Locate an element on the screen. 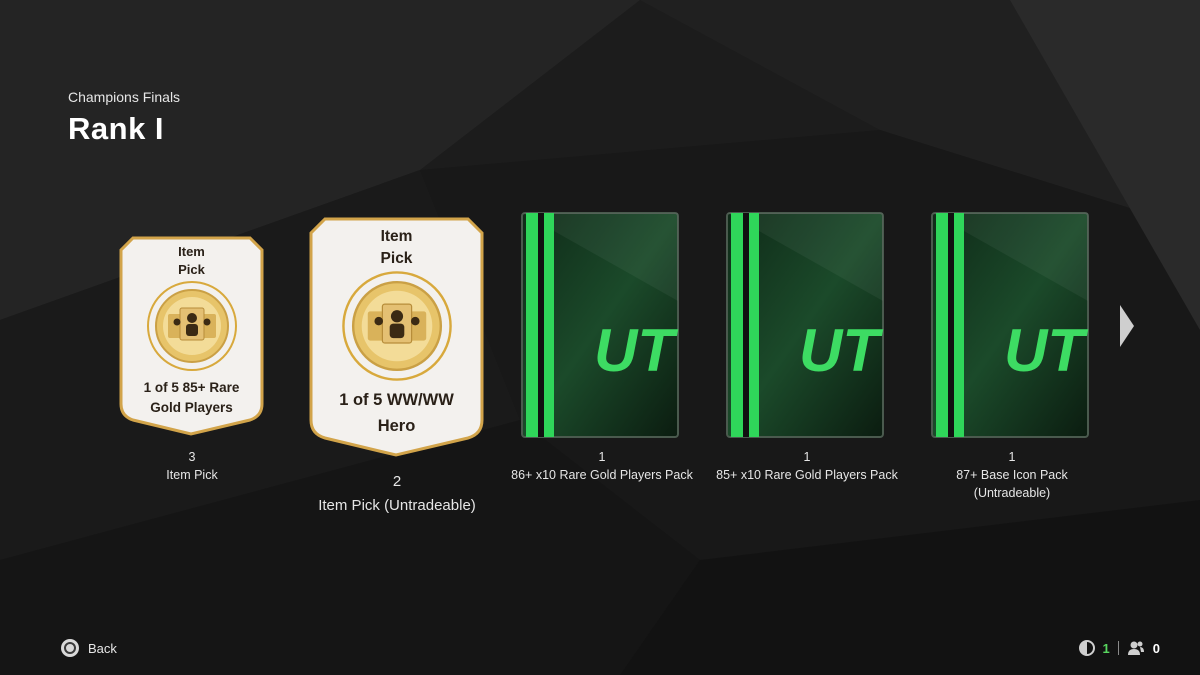  header: Champions Finals Rank I is located at coordinates (124, 118).